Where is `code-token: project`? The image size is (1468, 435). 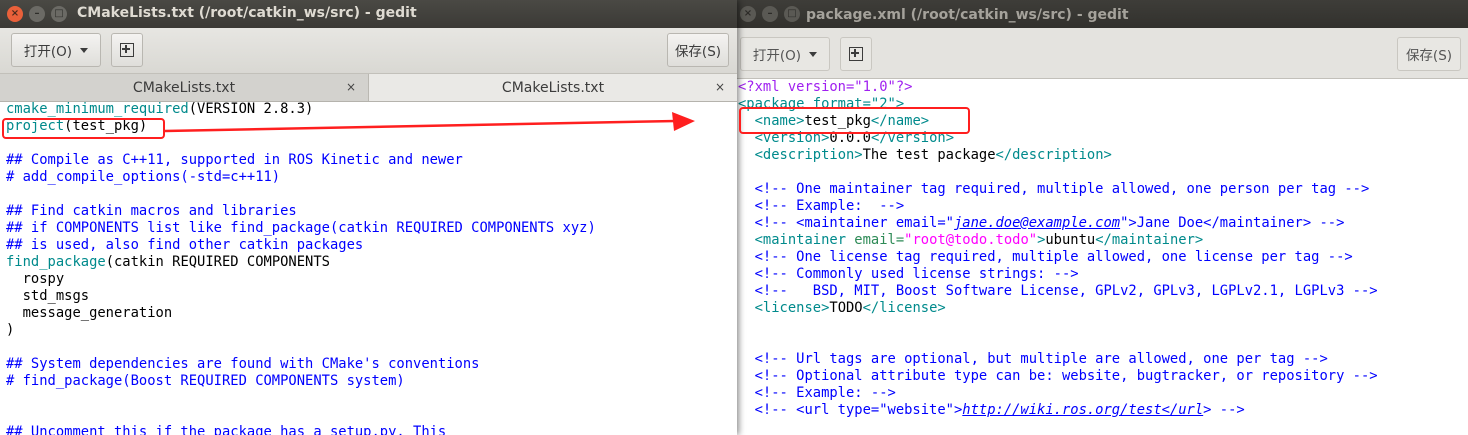 code-token: project is located at coordinates (35, 126).